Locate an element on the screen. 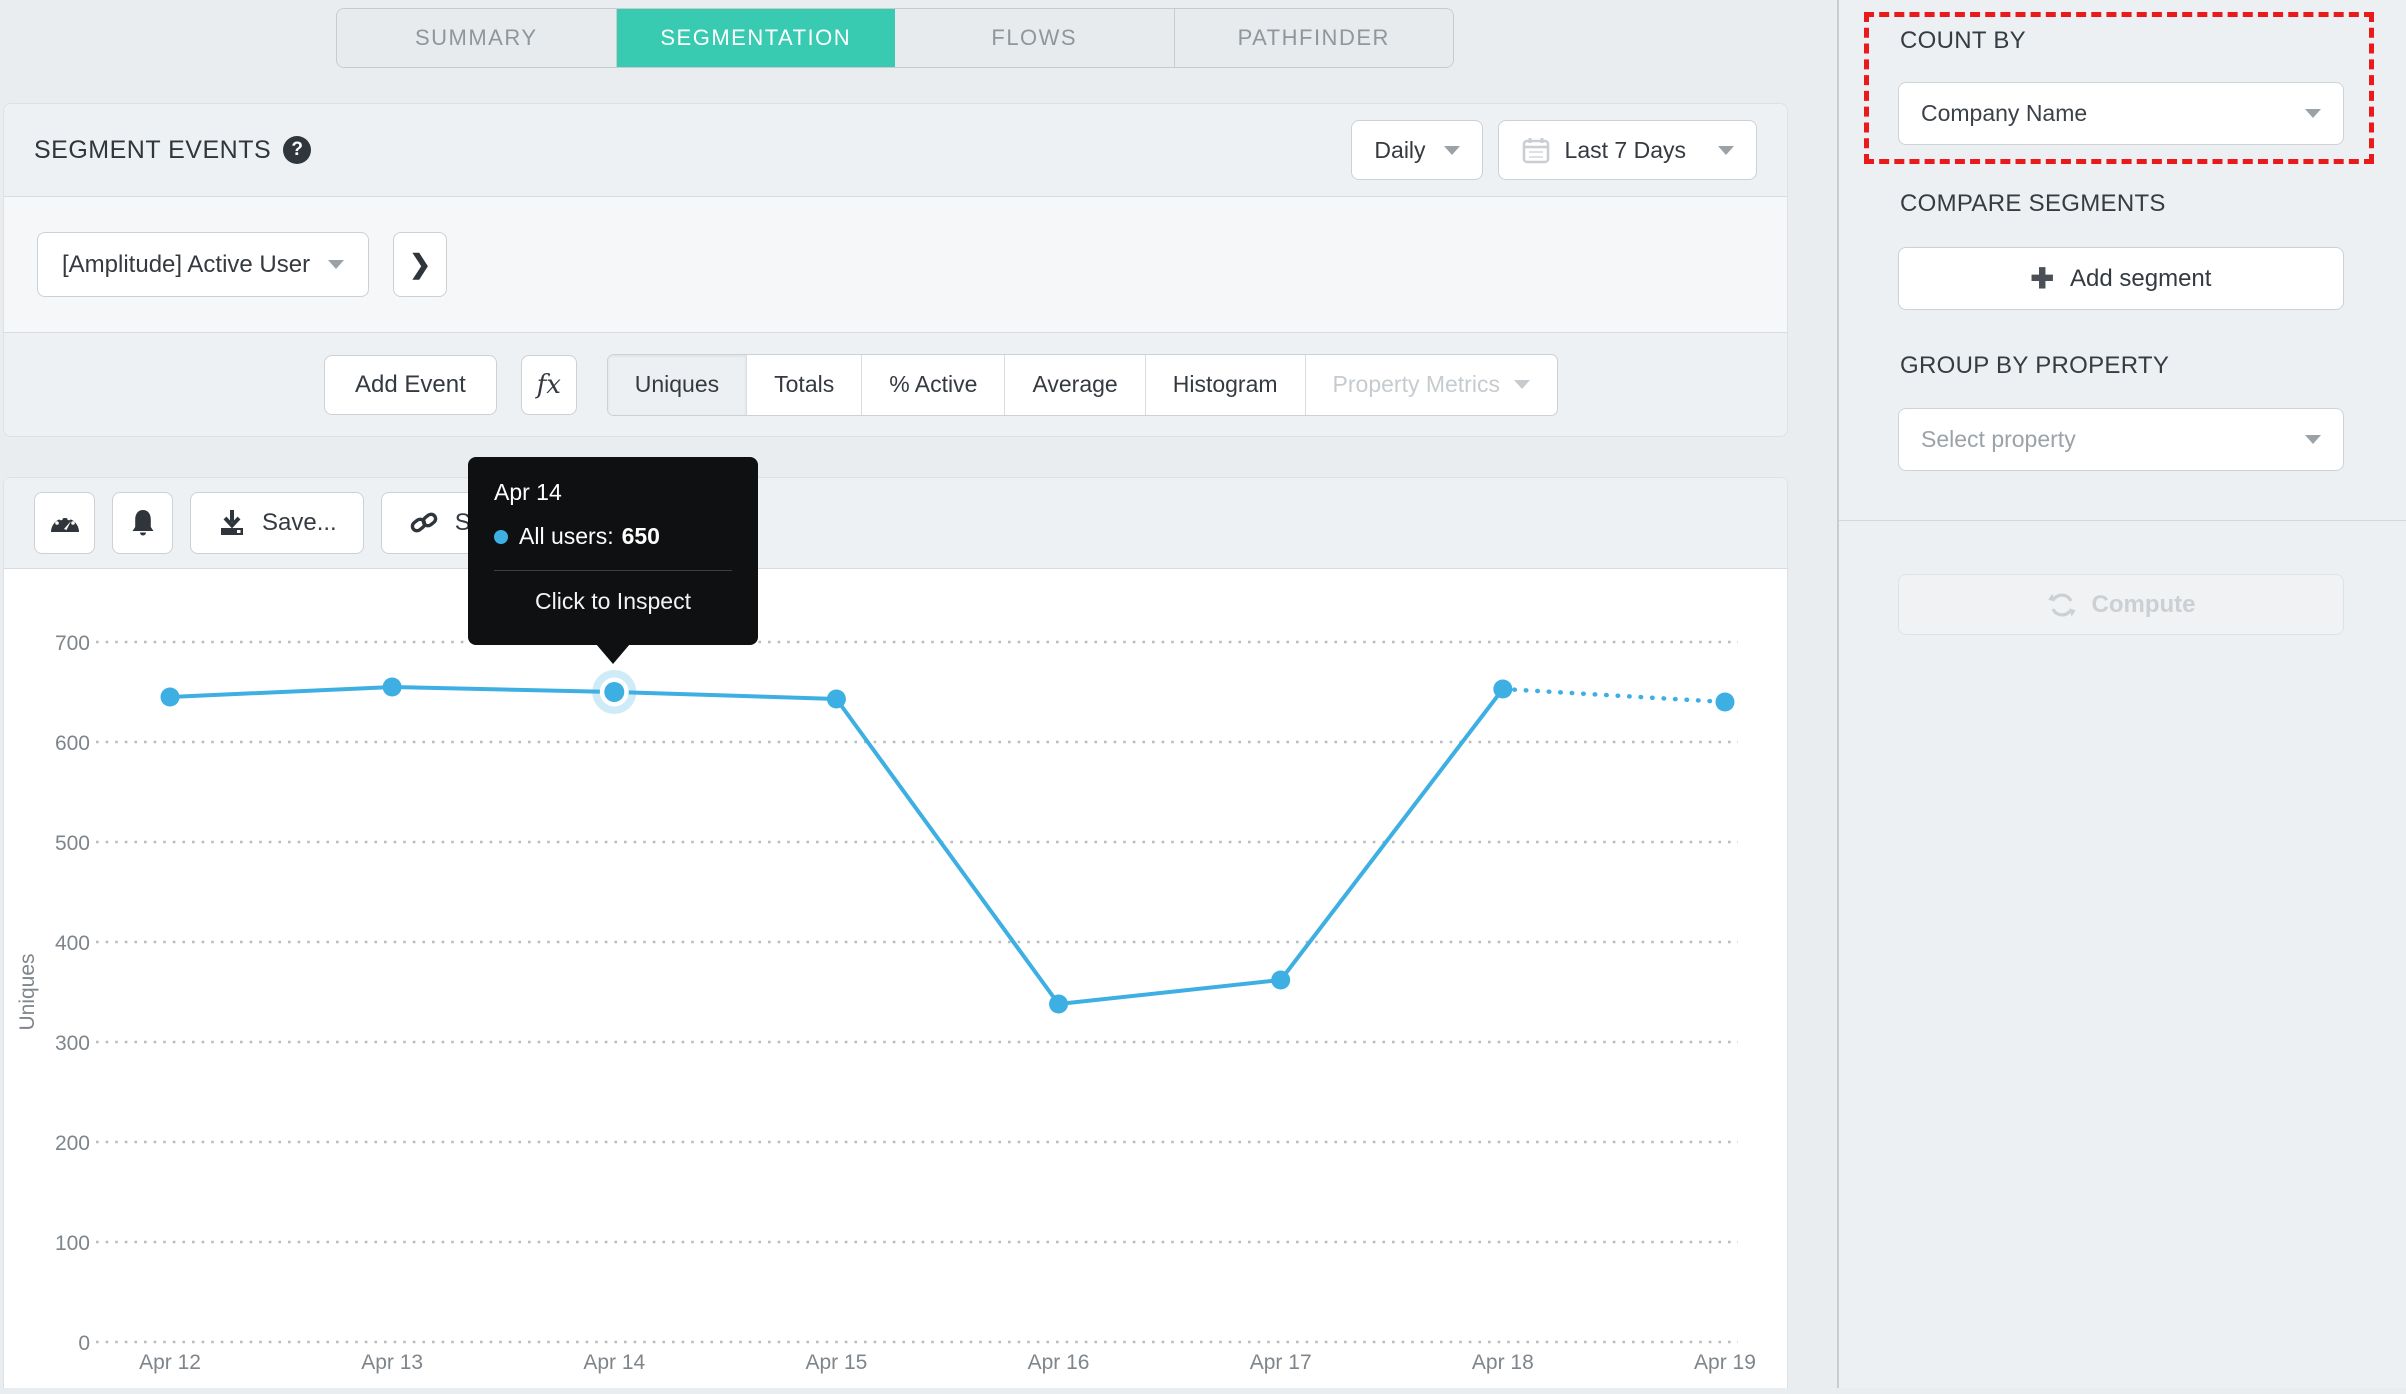 The image size is (2406, 1394). group-by-heading: GROUP BY PROPERTY is located at coordinates (2035, 365).